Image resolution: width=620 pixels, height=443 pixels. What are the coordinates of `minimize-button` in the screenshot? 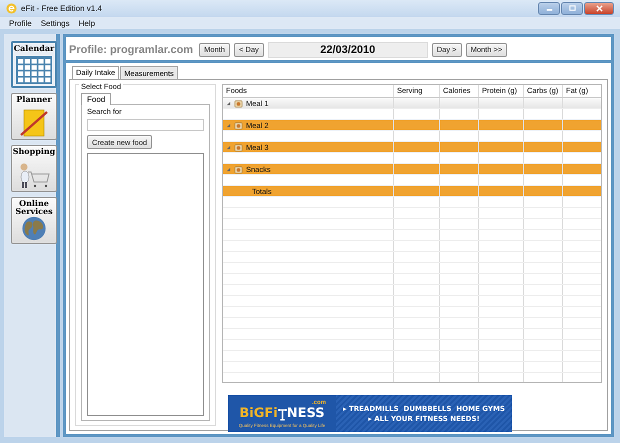 It's located at (549, 8).